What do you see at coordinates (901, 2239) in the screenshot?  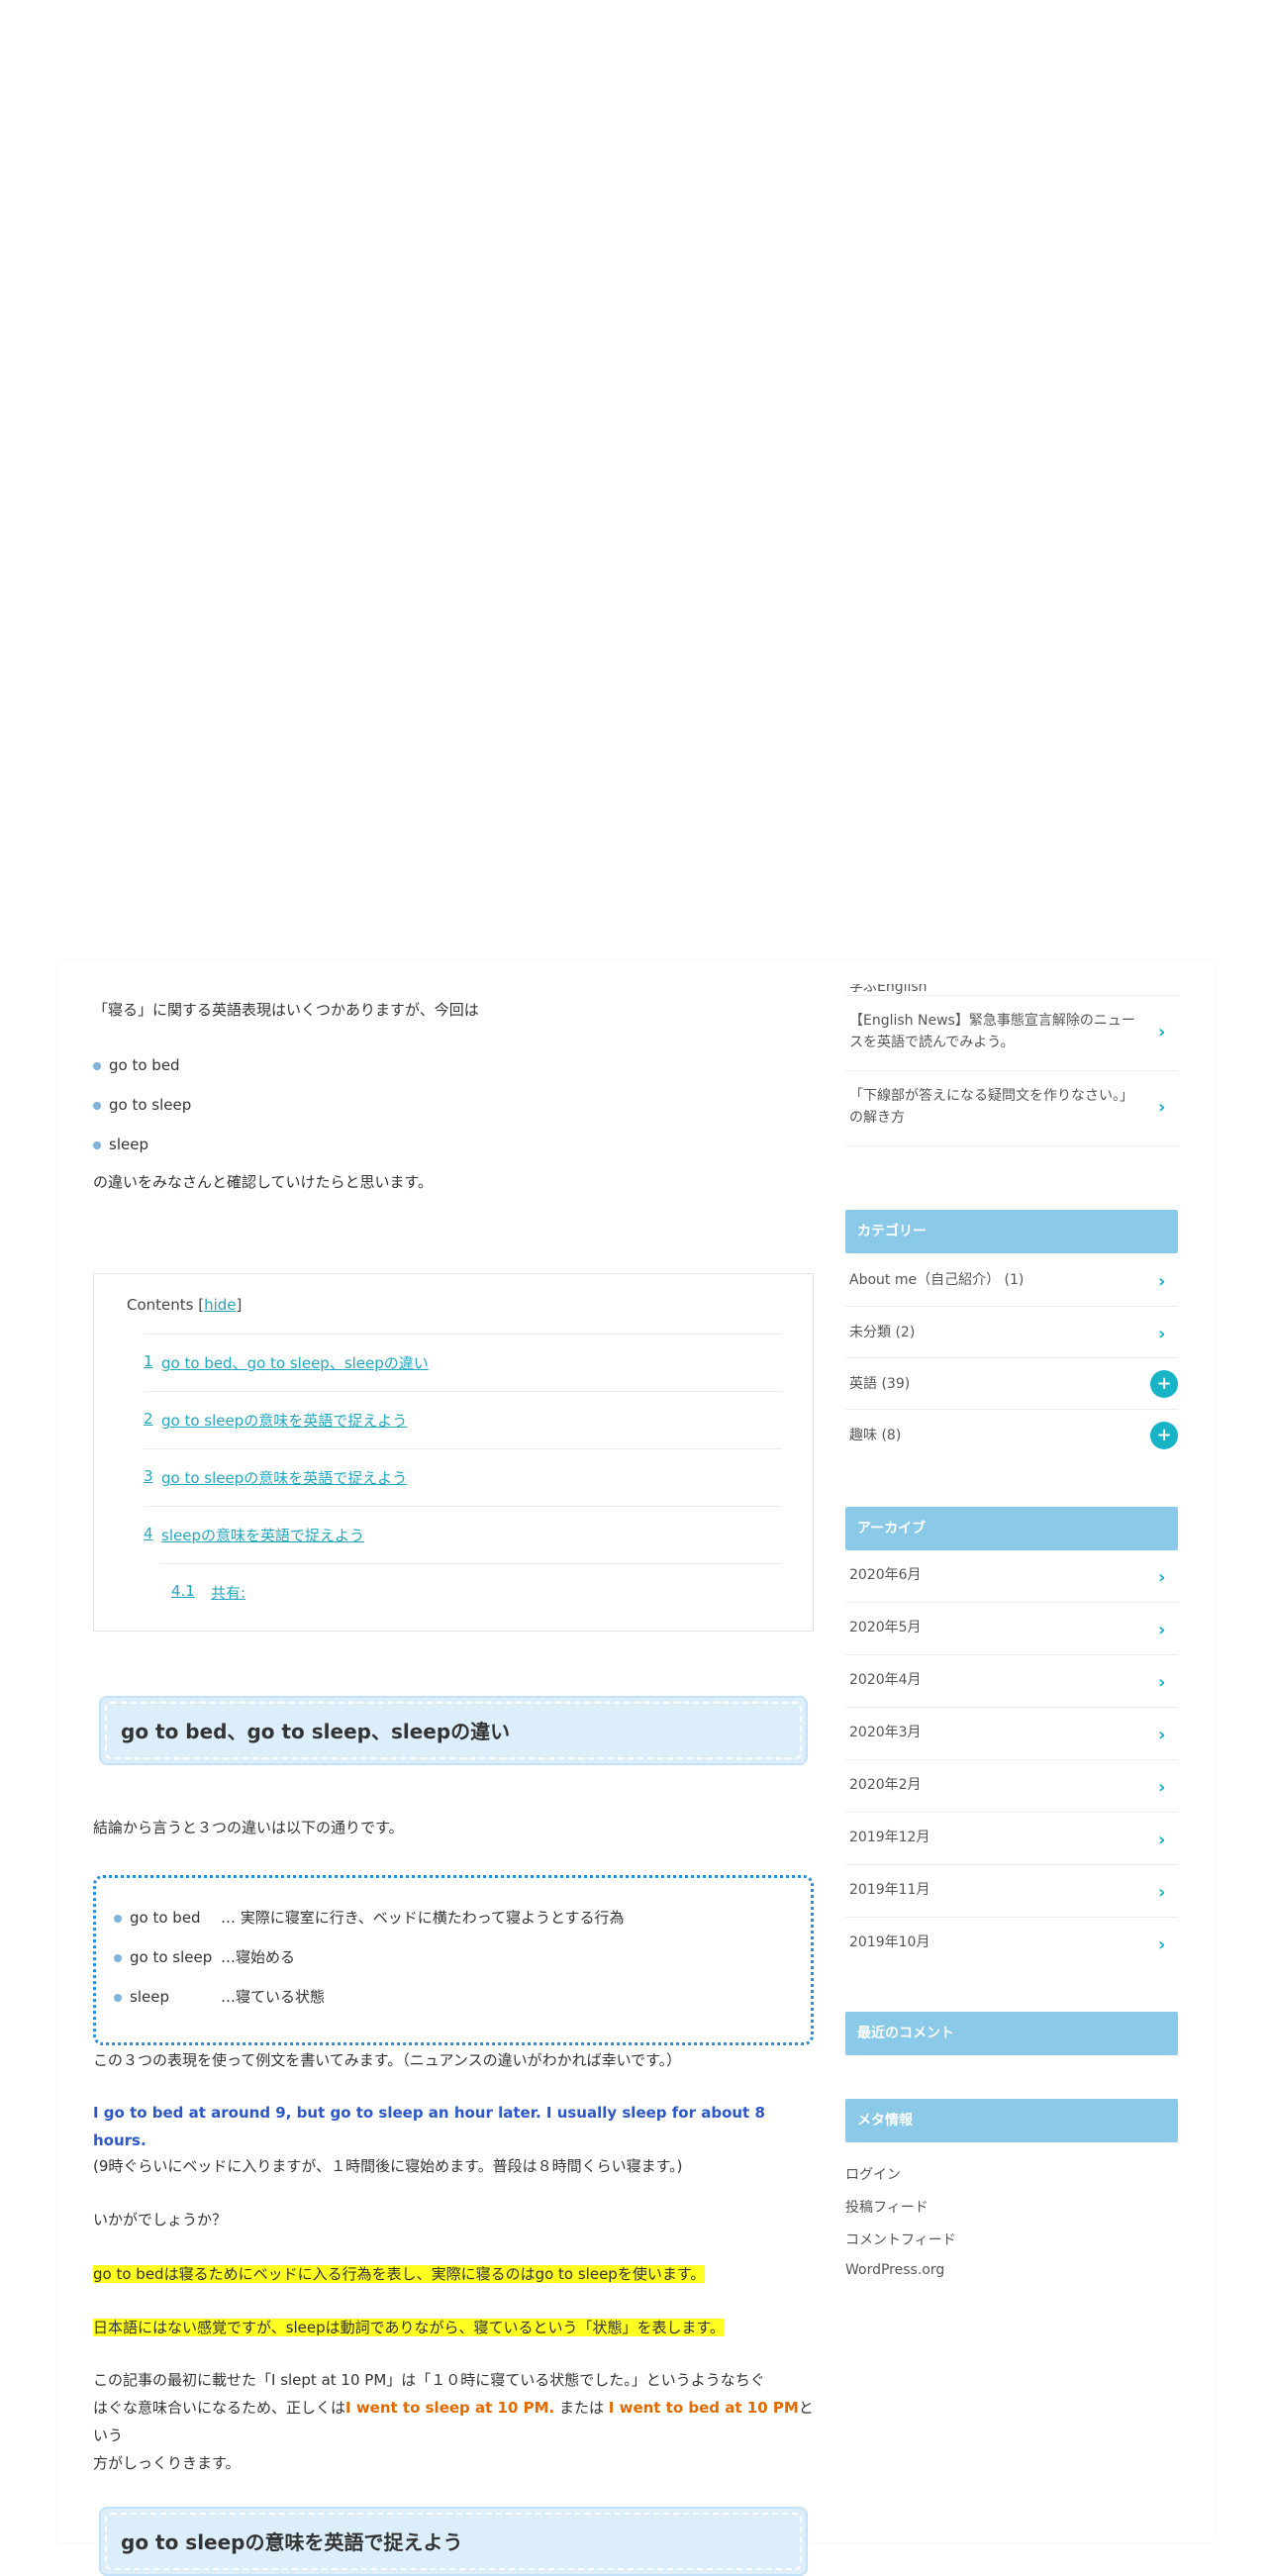 I see `meta-link-comments-feed: コメントフィード` at bounding box center [901, 2239].